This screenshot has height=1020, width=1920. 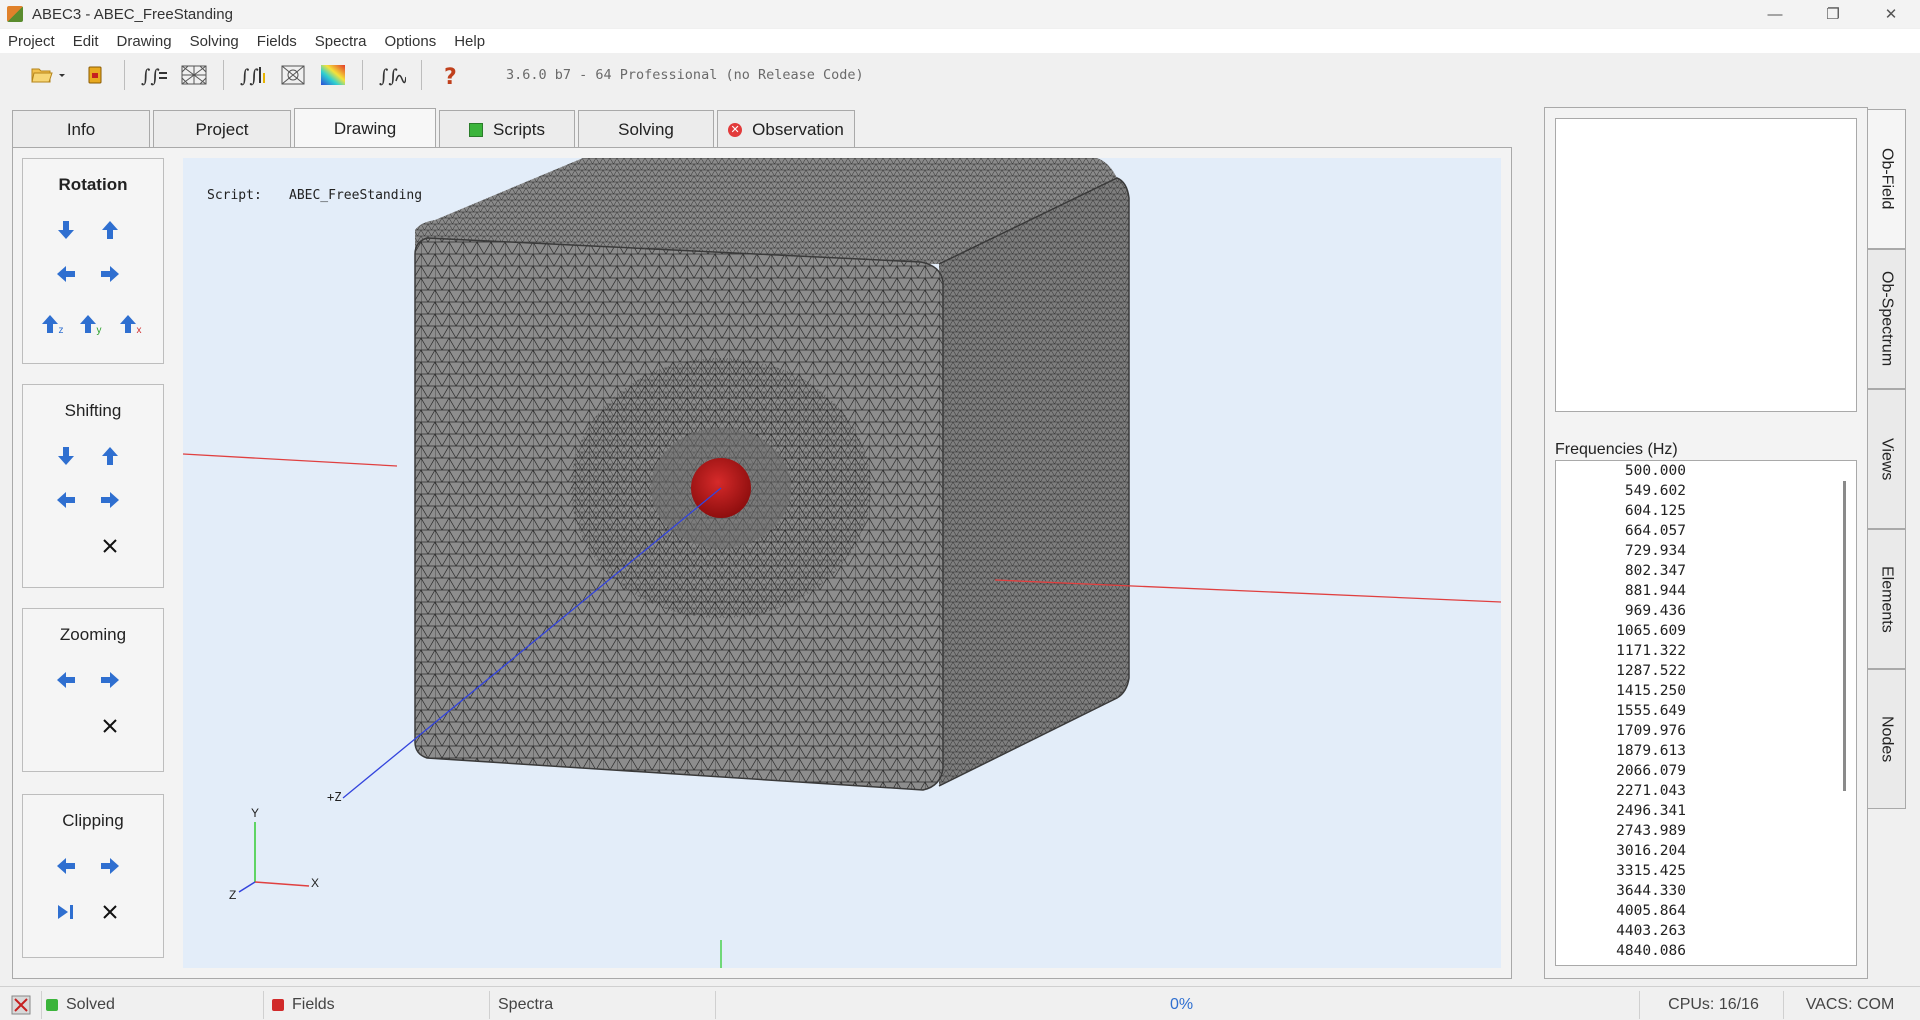 I want to click on list-item: 1879.613, so click(x=1621, y=751).